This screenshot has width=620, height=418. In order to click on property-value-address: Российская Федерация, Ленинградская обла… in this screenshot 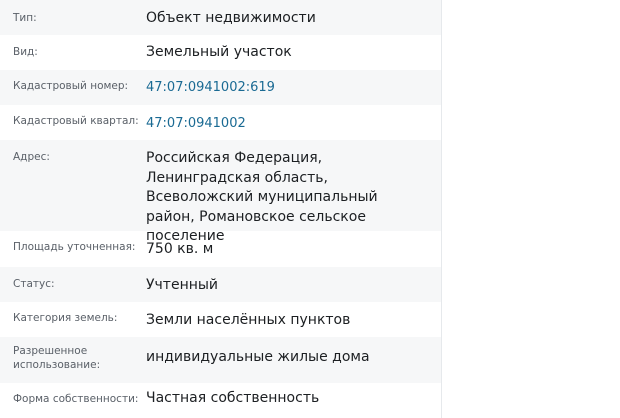, I will do `click(262, 197)`.